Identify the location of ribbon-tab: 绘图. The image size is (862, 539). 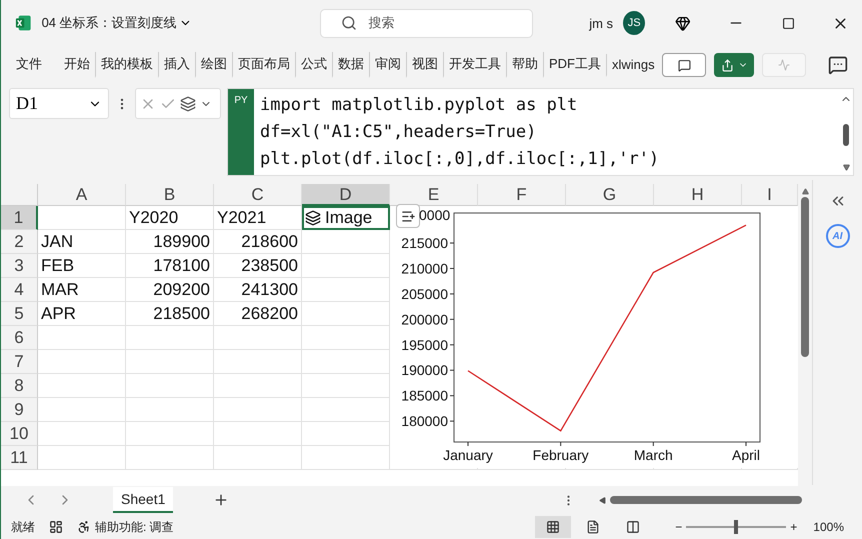
(213, 65).